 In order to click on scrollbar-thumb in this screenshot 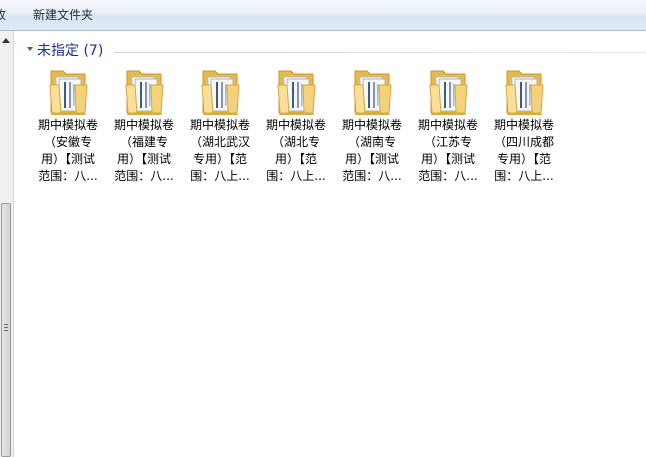, I will do `click(6, 330)`.